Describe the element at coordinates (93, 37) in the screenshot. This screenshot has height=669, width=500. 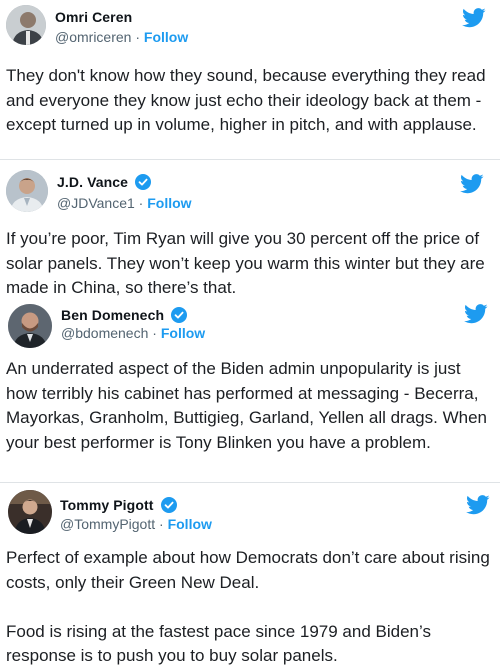
I see `user-handle: @omriceren` at that location.